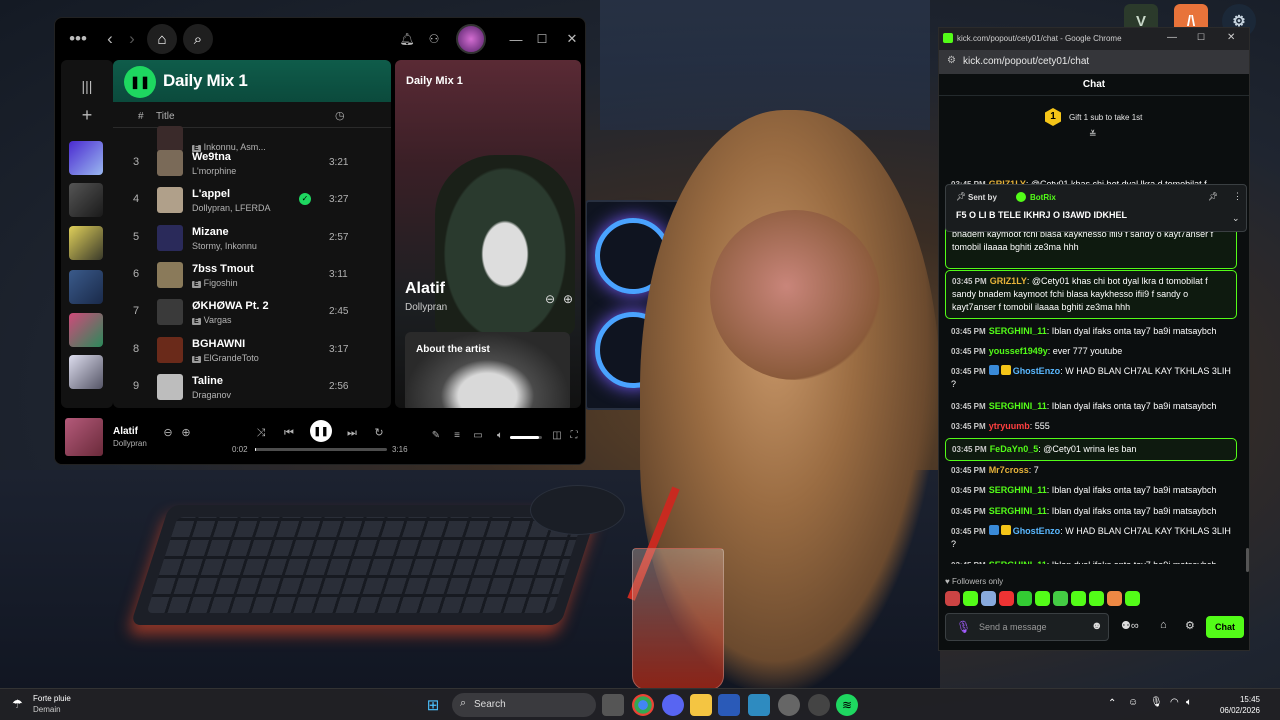  I want to click on forward-icon: ›, so click(132, 39).